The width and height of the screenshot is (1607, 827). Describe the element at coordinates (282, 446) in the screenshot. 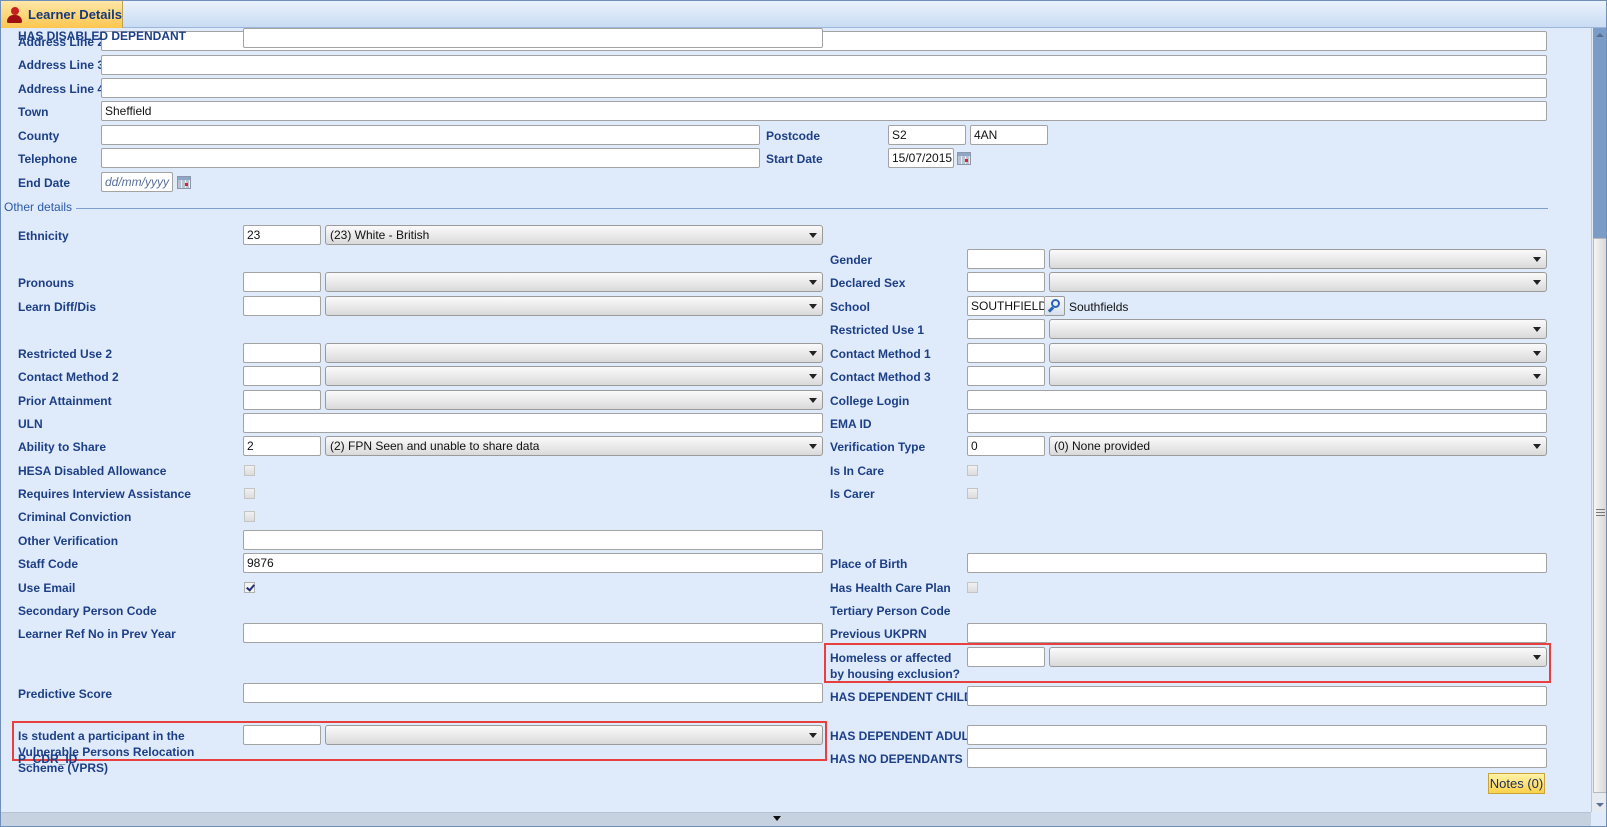

I see `ability-to-share-code-input: 2` at that location.